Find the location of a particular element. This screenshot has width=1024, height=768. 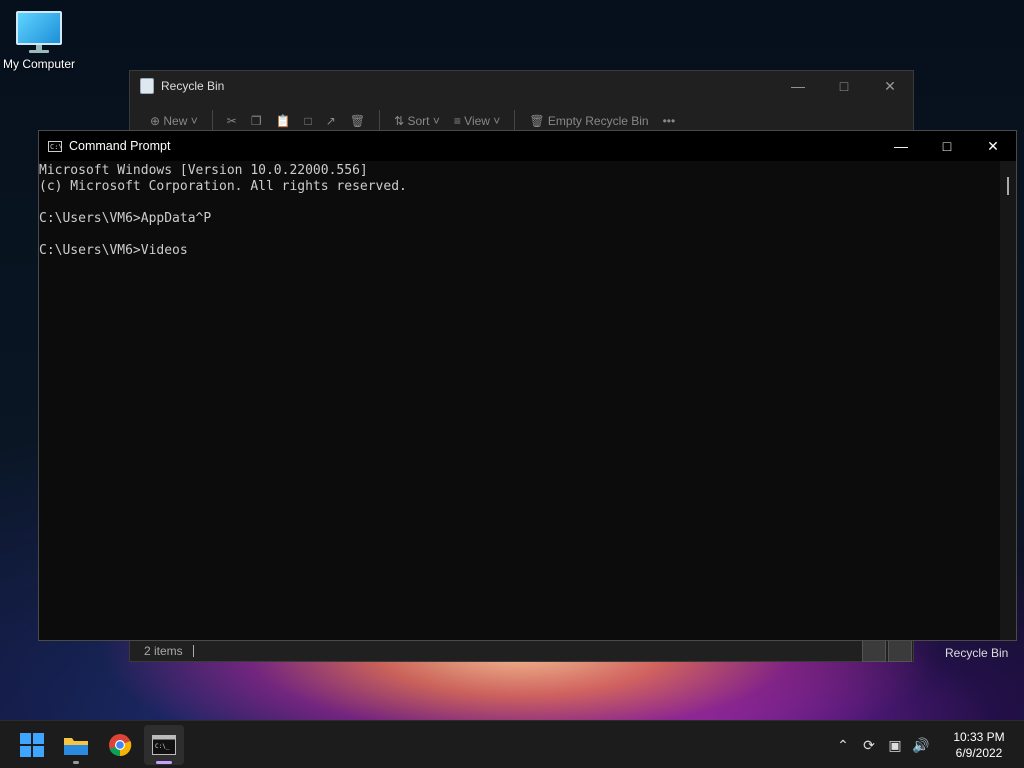

tiles-view-button is located at coordinates (900, 651).